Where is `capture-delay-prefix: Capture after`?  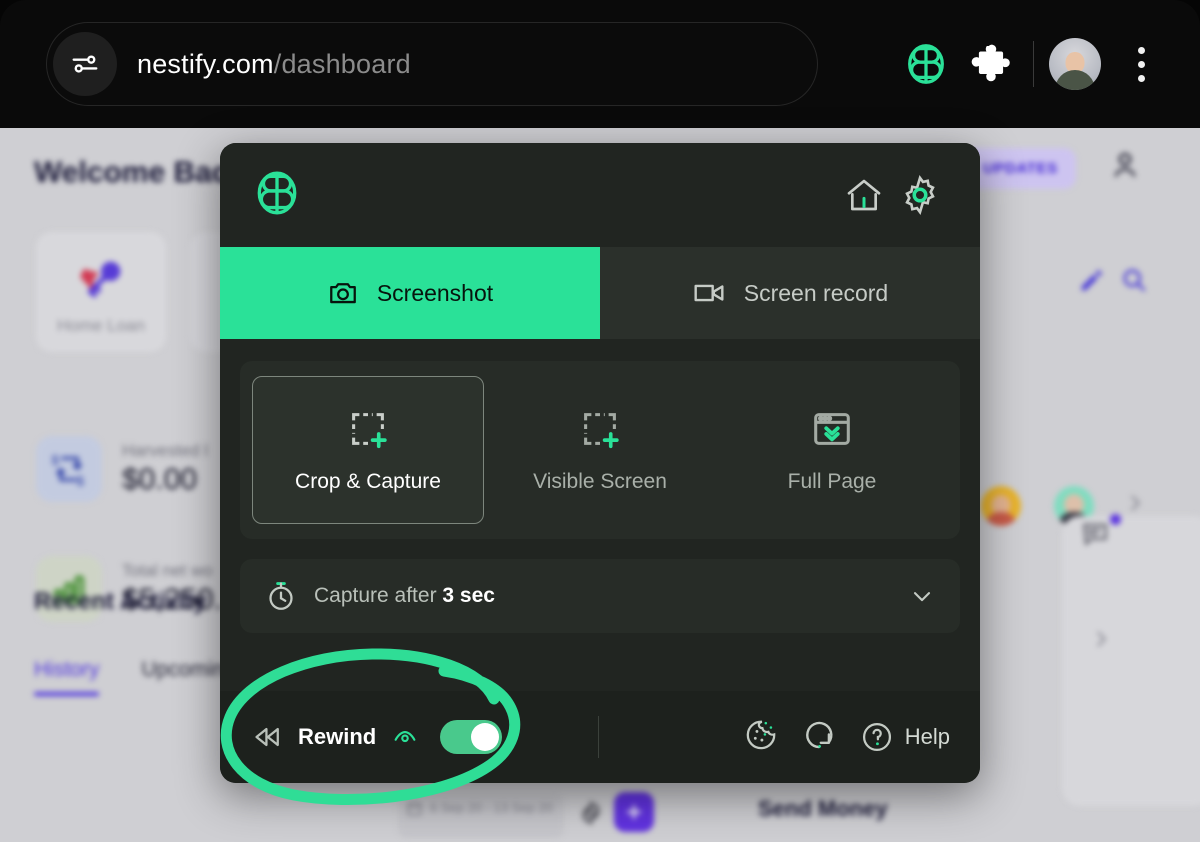
capture-delay-prefix: Capture after is located at coordinates (375, 595).